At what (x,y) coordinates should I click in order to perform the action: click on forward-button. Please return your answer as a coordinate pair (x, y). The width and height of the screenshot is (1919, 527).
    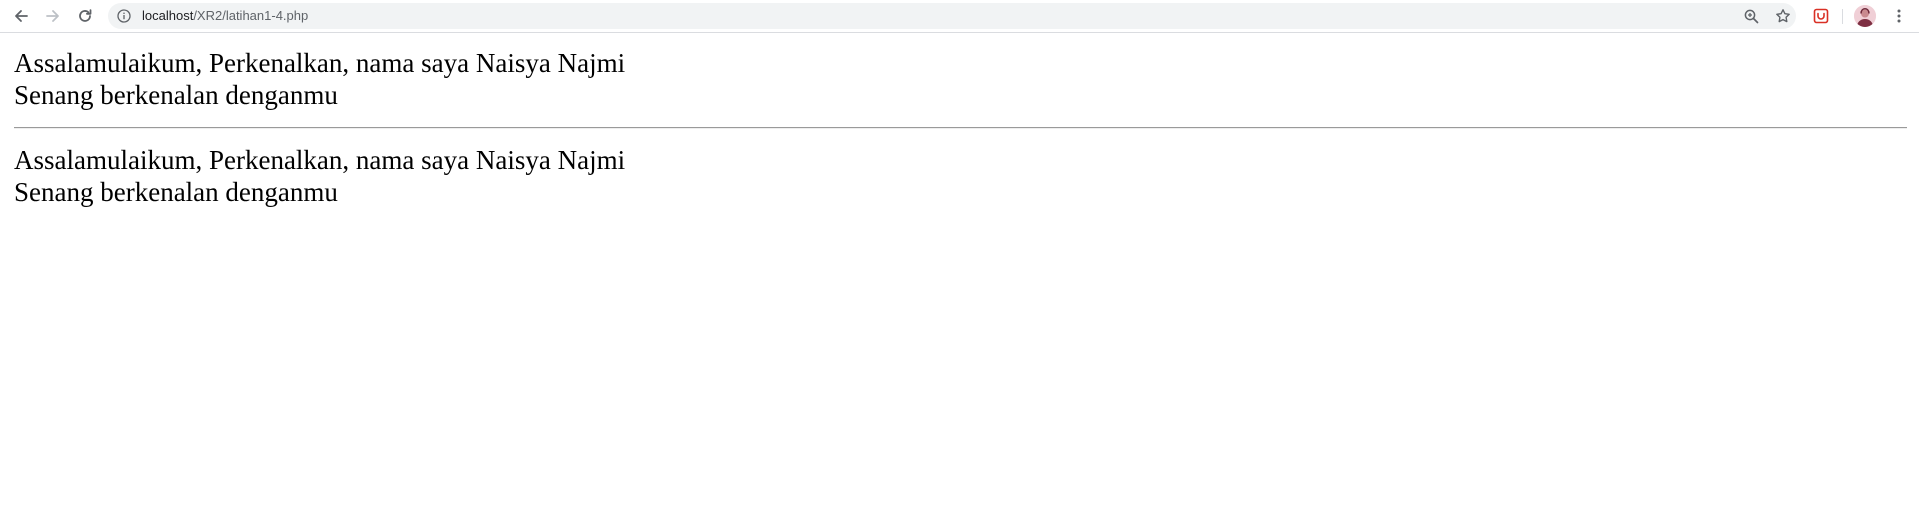
    Looking at the image, I should click on (53, 16).